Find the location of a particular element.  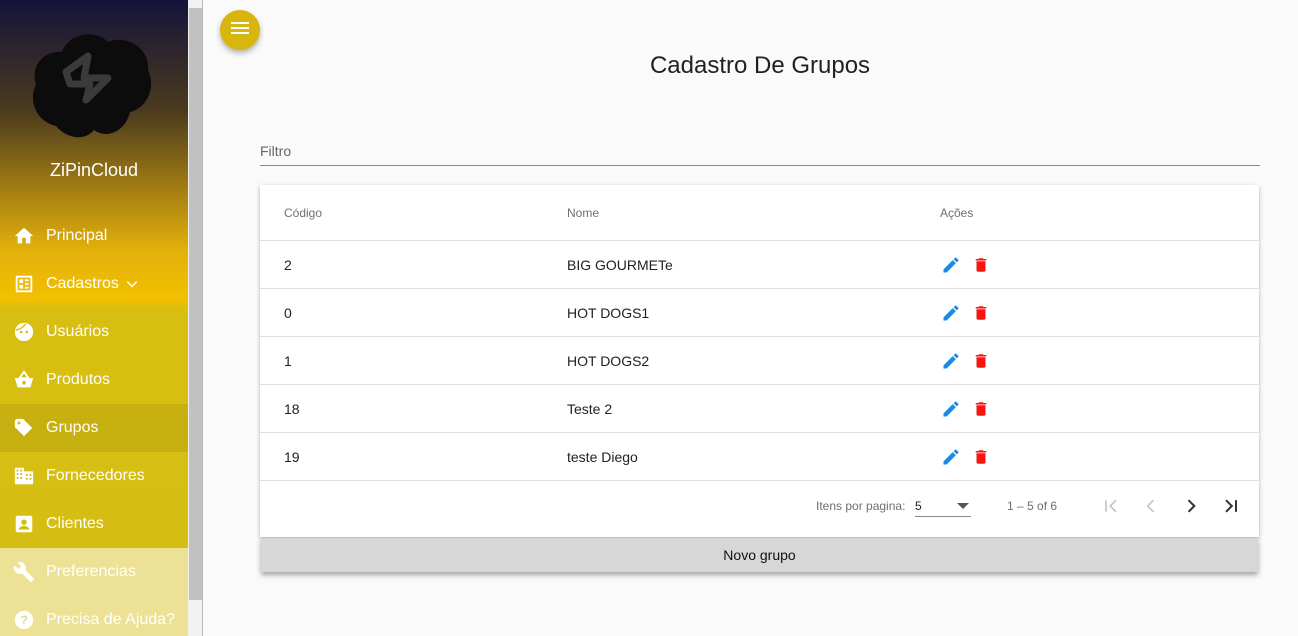

nav-label: Clientes is located at coordinates (75, 523).